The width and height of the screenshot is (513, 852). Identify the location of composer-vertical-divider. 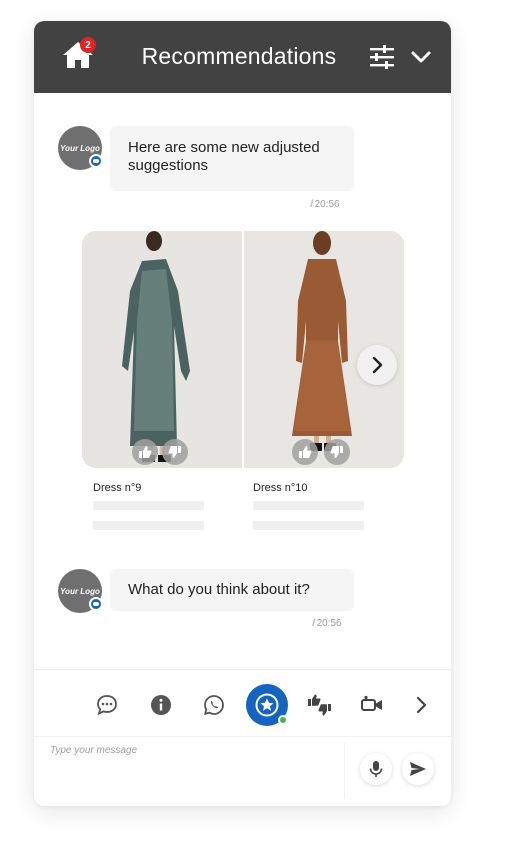
(344, 771).